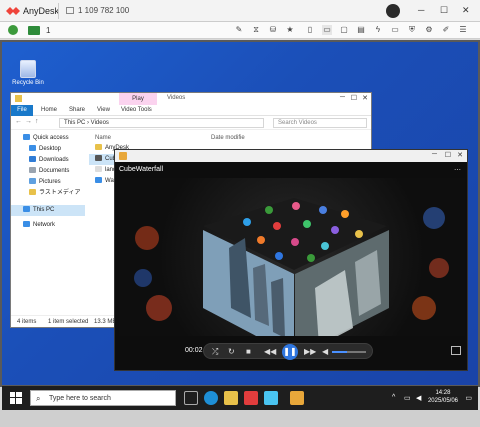  I want to click on gear-icon: ⚙, so click(429, 30).